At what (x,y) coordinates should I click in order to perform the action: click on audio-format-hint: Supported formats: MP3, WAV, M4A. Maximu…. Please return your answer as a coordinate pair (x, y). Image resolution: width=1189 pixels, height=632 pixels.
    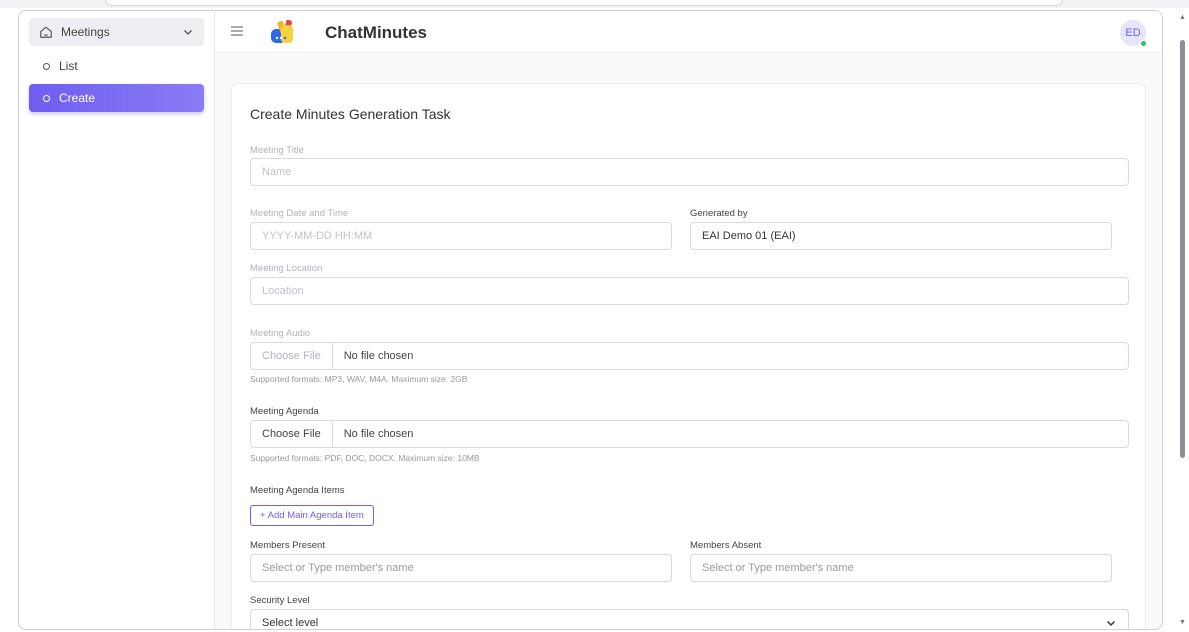
    Looking at the image, I should click on (359, 379).